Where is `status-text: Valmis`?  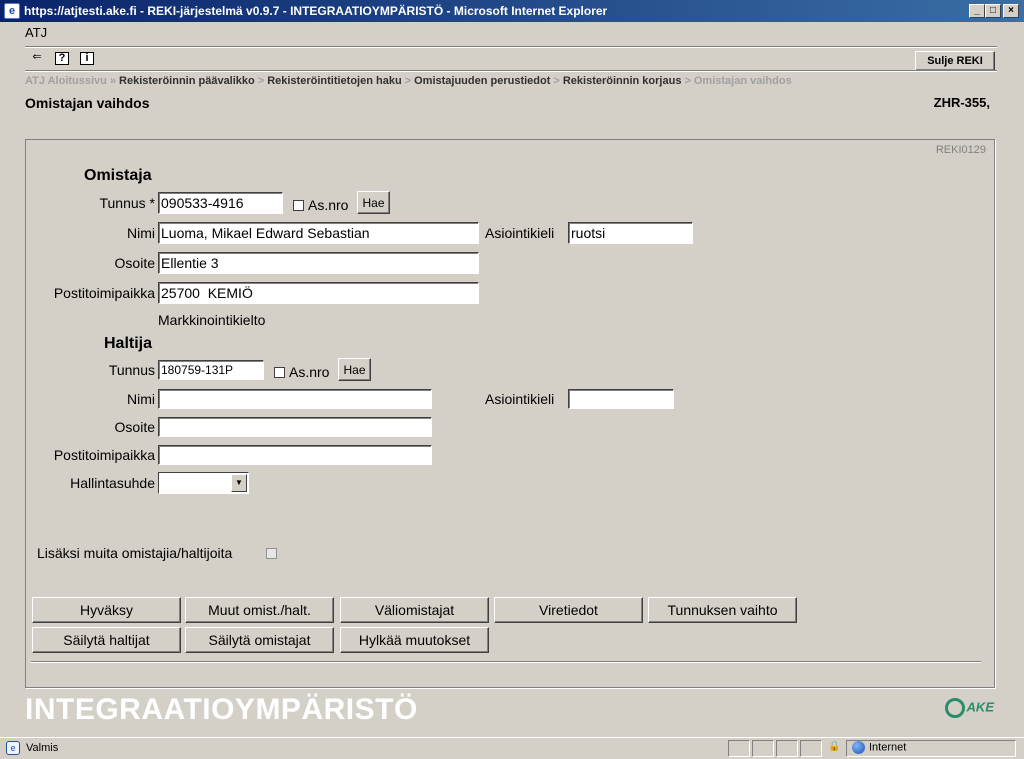 status-text: Valmis is located at coordinates (42, 748).